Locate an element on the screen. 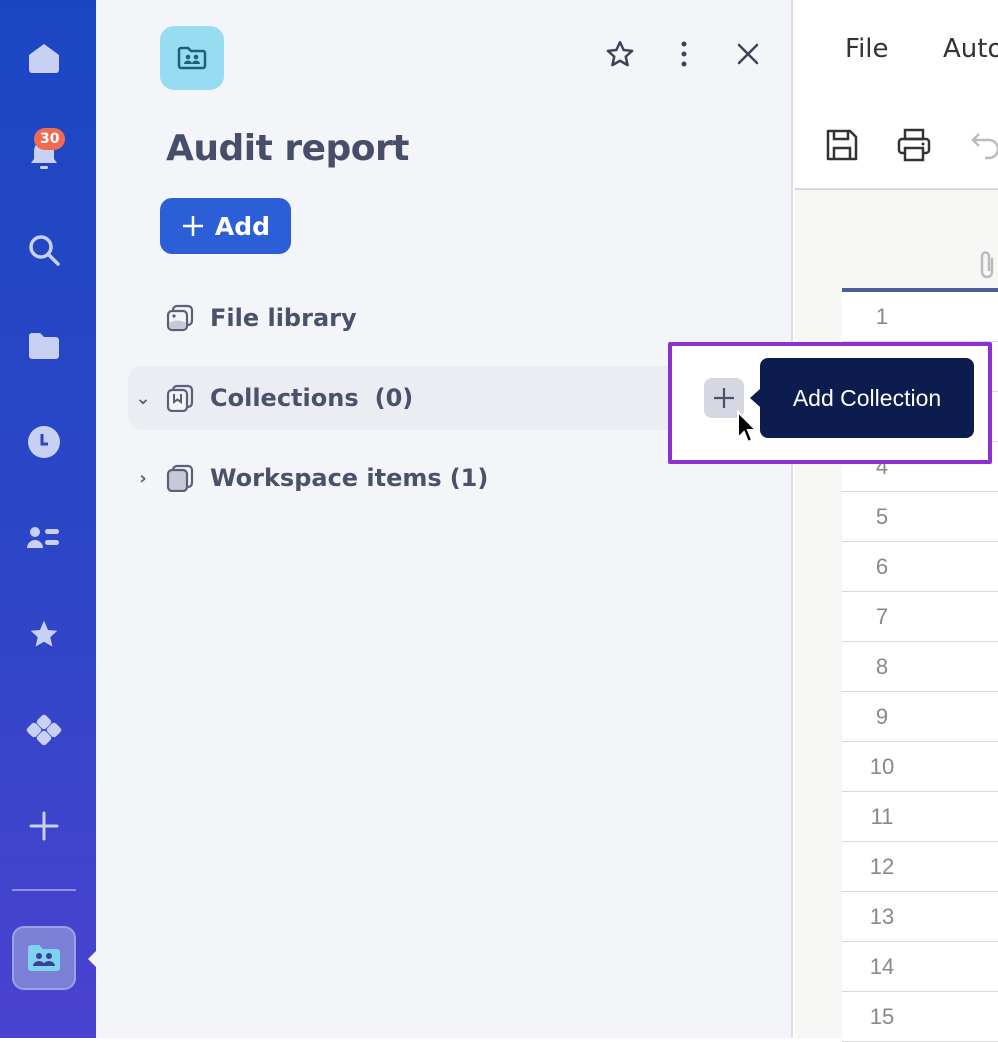 The width and height of the screenshot is (998, 1042). tree-item-file-library: File library is located at coordinates (443, 318).